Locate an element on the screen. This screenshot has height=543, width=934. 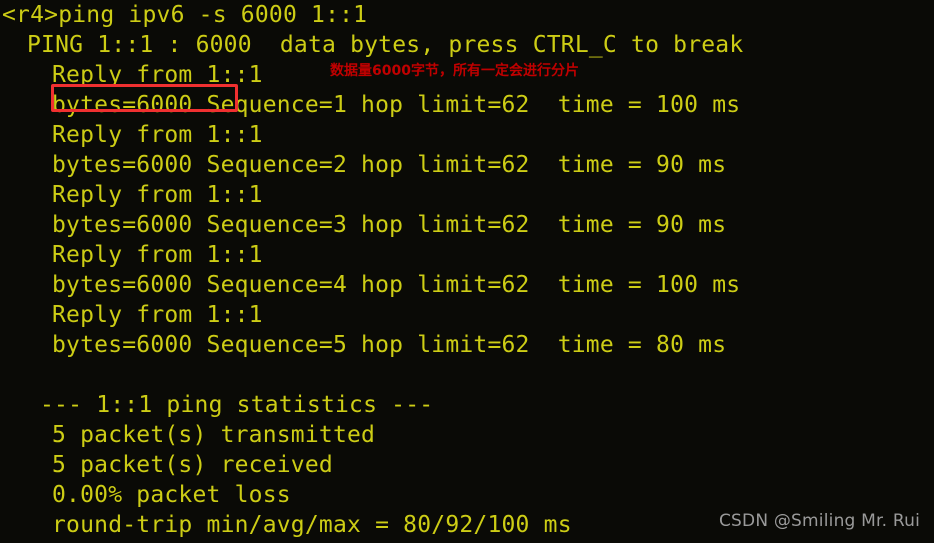
terminal-line-reply-2: Reply from 1::1 is located at coordinates (157, 135).